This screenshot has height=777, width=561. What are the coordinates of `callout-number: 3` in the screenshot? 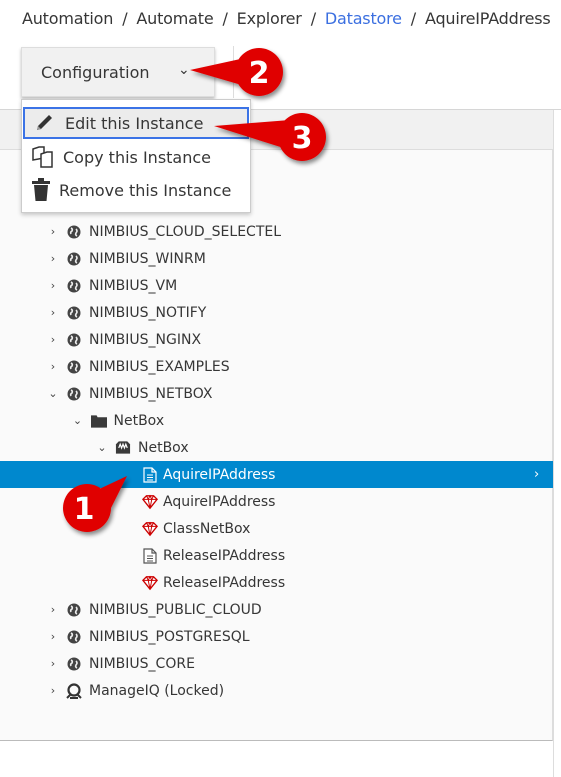 It's located at (302, 138).